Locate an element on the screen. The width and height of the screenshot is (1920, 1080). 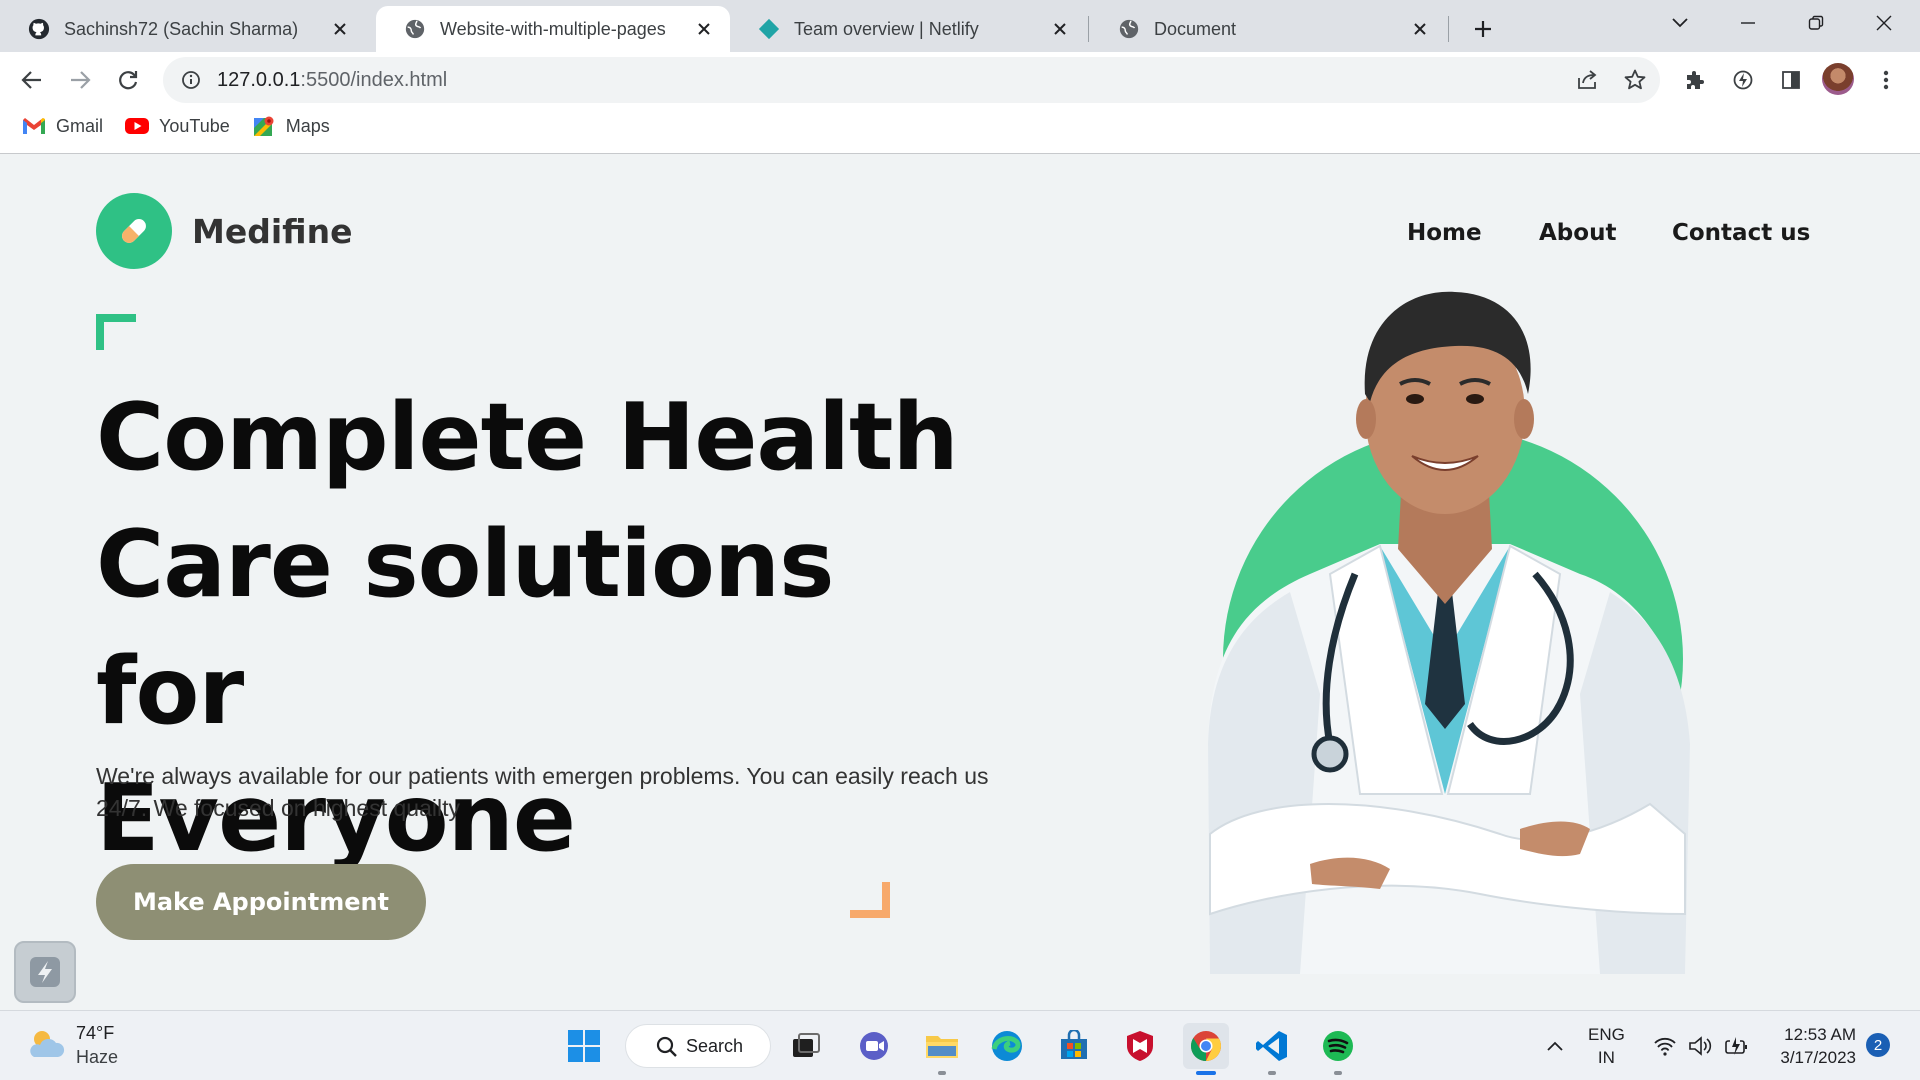
tab-title: Website-with-multiple-pages is located at coordinates (553, 28).